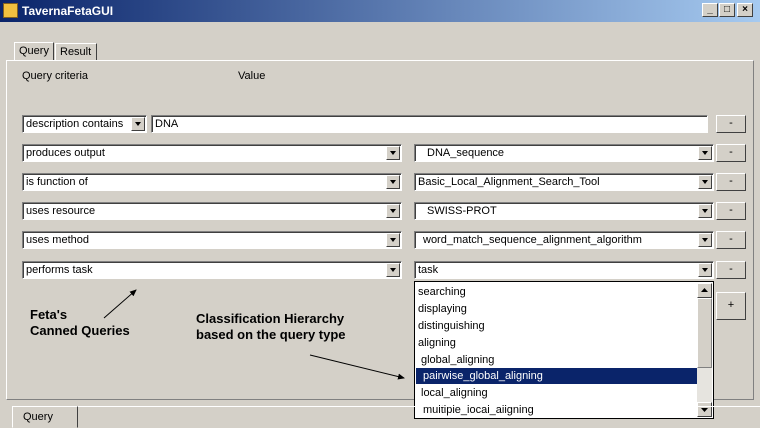 The height and width of the screenshot is (428, 760). Describe the element at coordinates (120, 304) in the screenshot. I see `arrow-to-criteria` at that location.